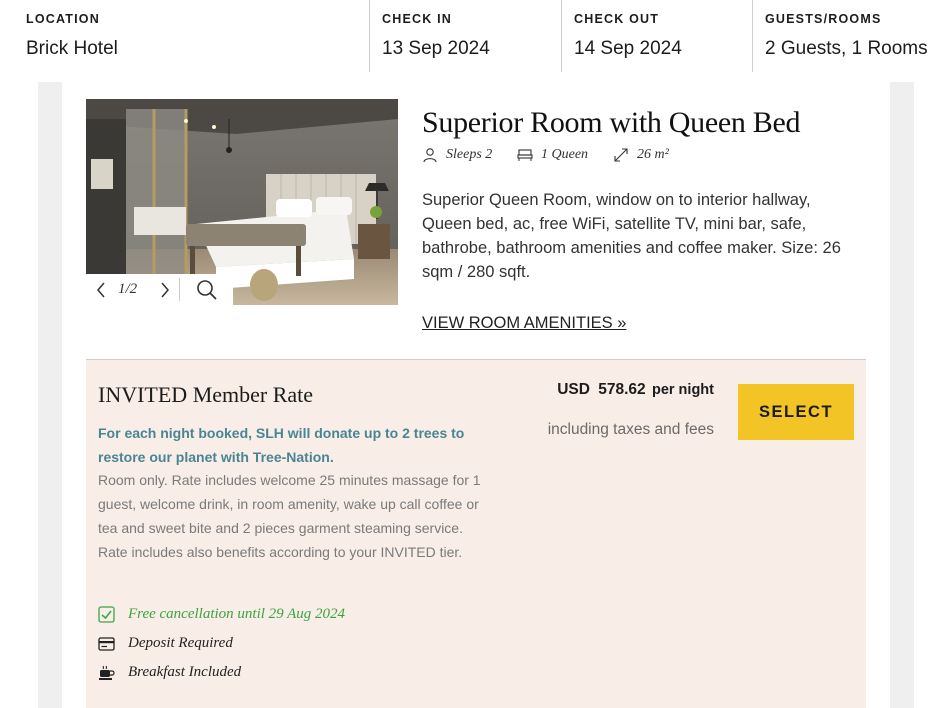  What do you see at coordinates (50, 395) in the screenshot?
I see `left-gutter` at bounding box center [50, 395].